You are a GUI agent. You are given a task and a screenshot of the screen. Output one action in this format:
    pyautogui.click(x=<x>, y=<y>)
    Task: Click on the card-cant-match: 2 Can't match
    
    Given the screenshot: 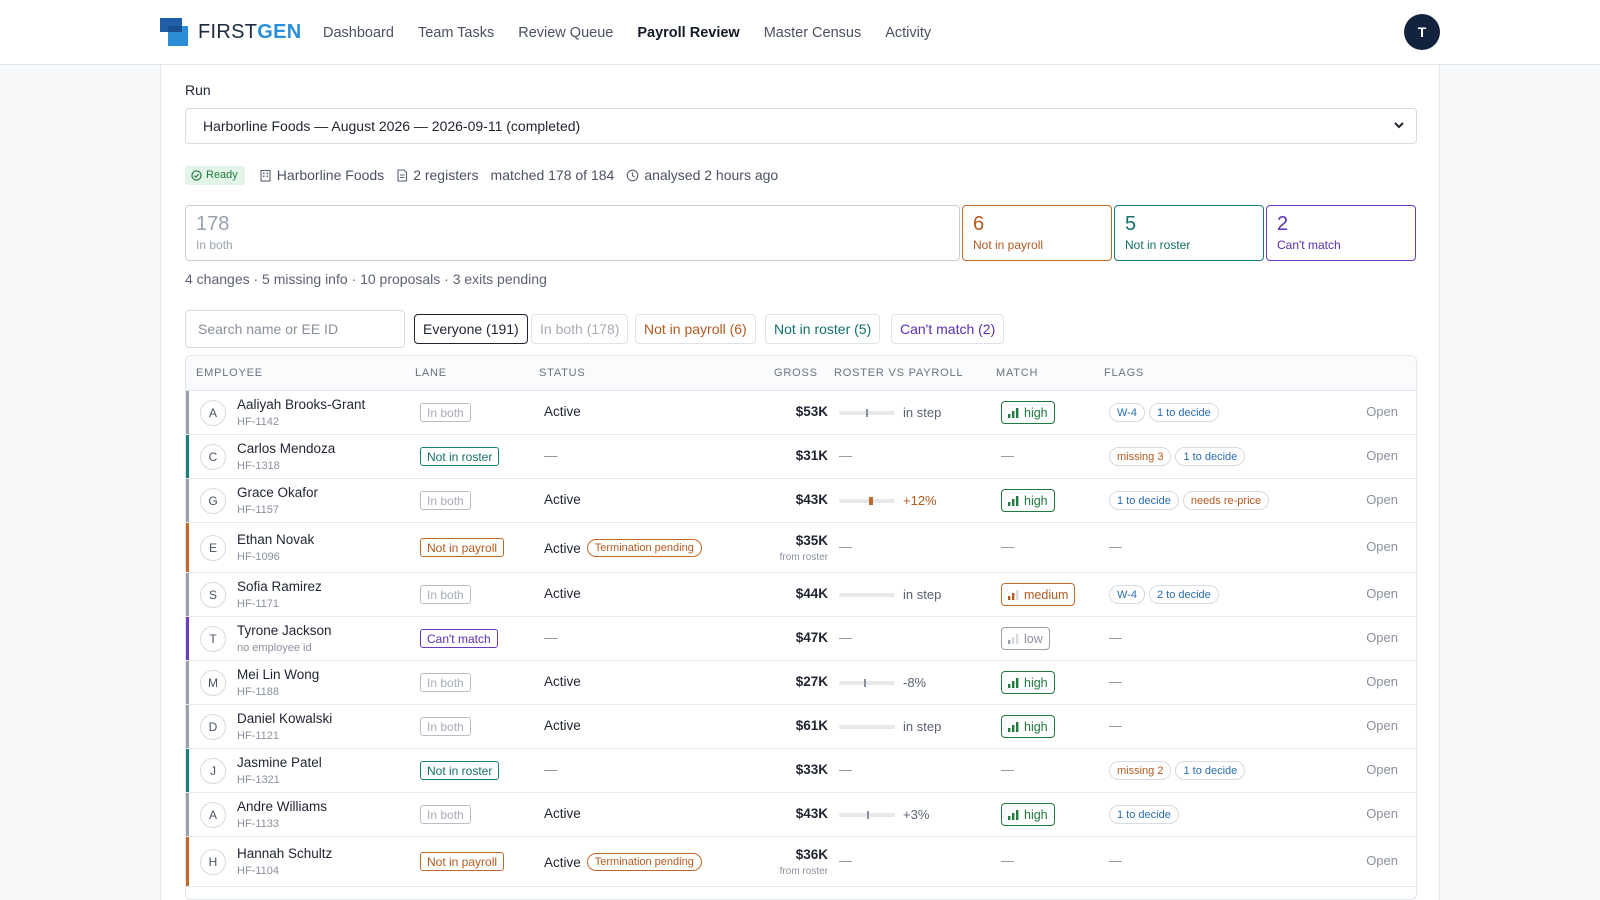 What is the action you would take?
    pyautogui.click(x=1341, y=233)
    